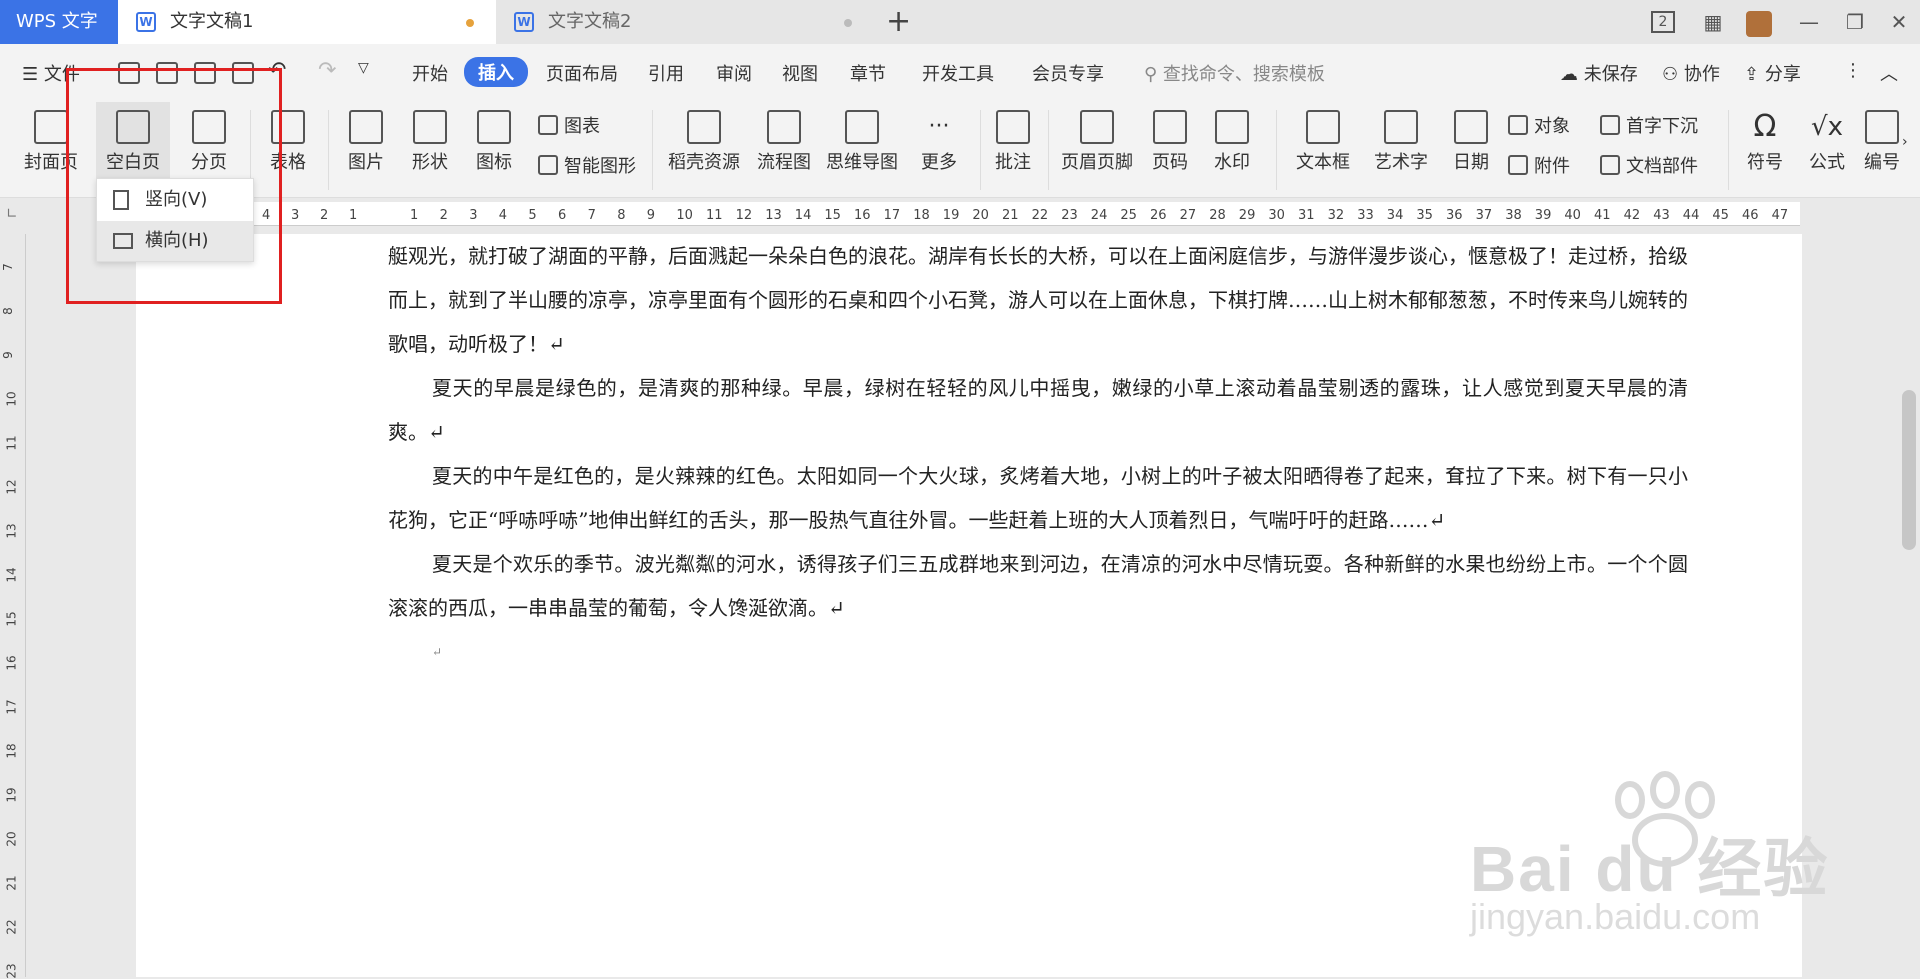  What do you see at coordinates (685, 22) in the screenshot?
I see `tab-document-2: W 文字文稿2` at bounding box center [685, 22].